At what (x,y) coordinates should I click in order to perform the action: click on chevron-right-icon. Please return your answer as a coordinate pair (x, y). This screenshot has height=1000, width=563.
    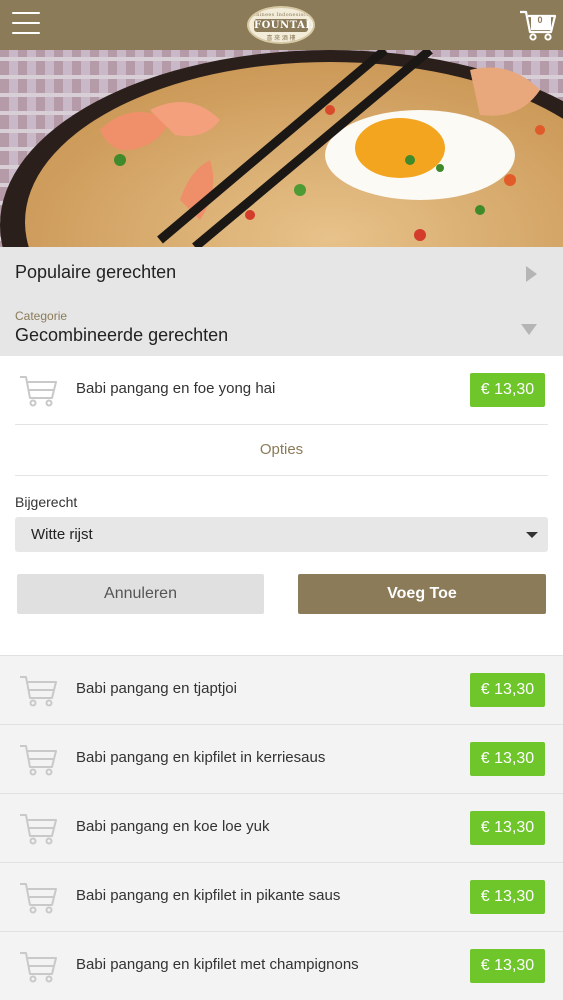
    Looking at the image, I should click on (531, 274).